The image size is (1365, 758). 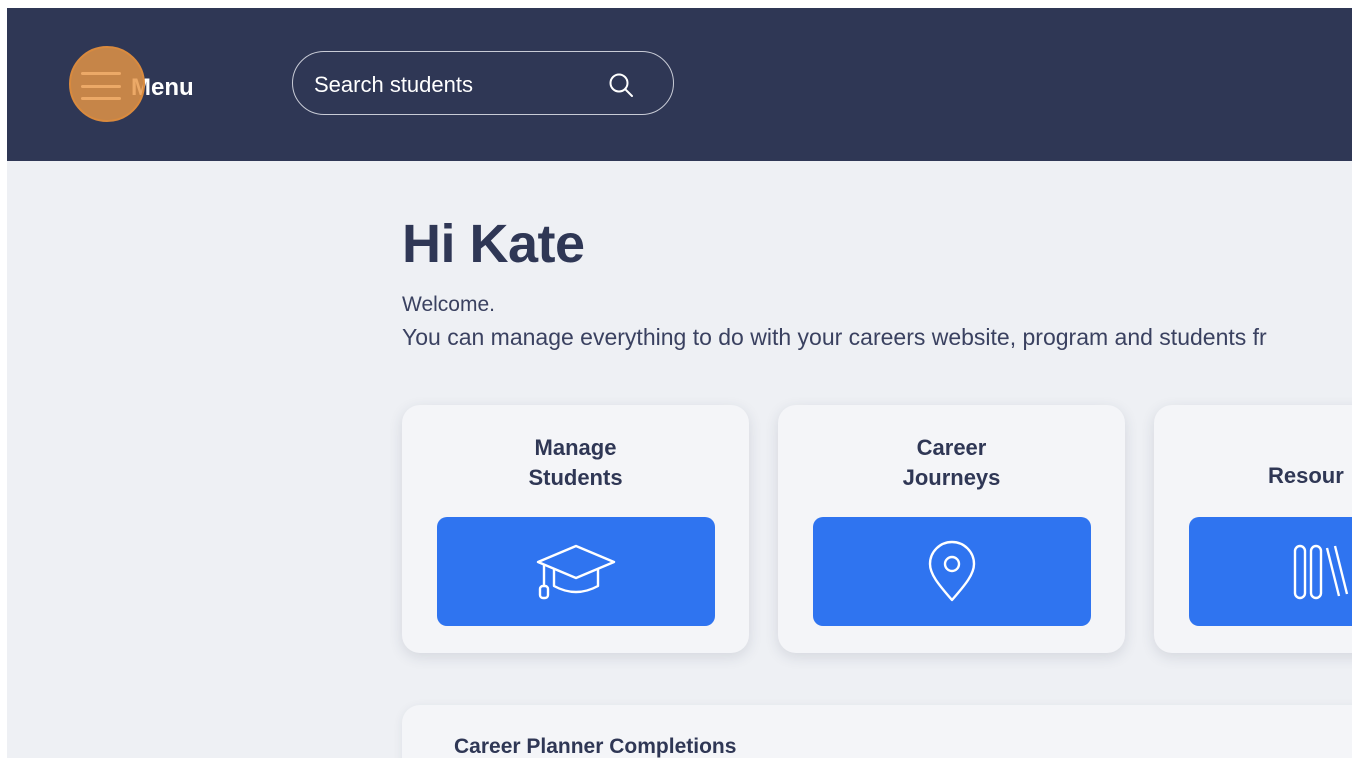 I want to click on graduation-cap-icon, so click(x=576, y=571).